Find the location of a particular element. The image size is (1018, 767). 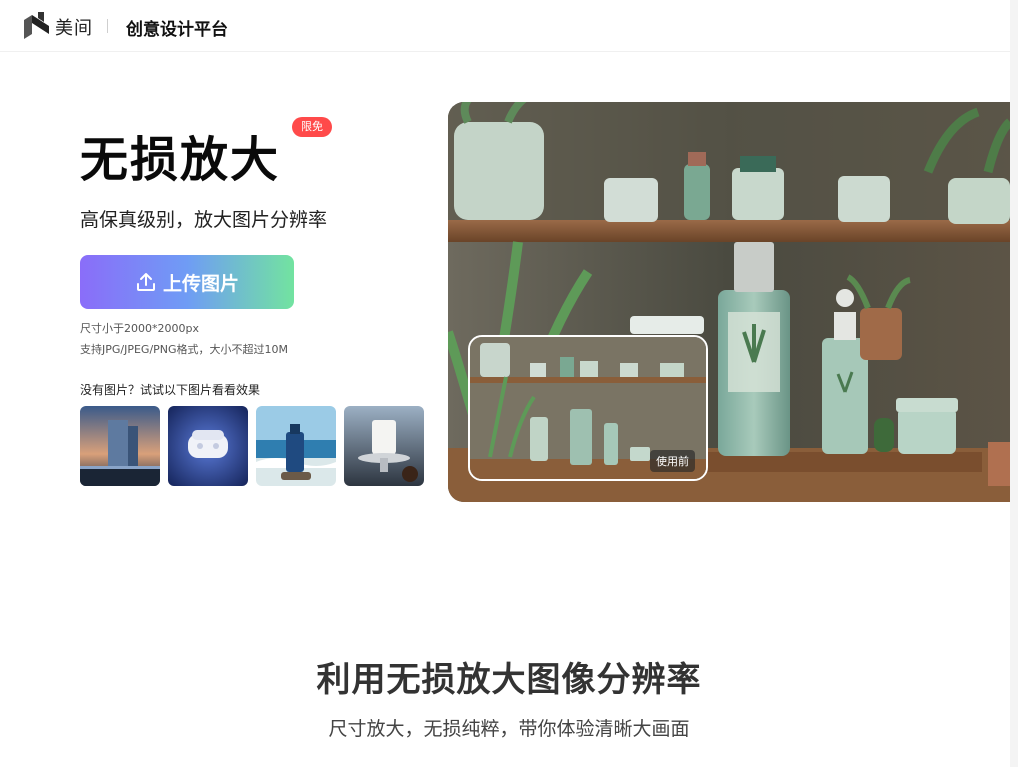

before-label: 使用前 is located at coordinates (672, 461).